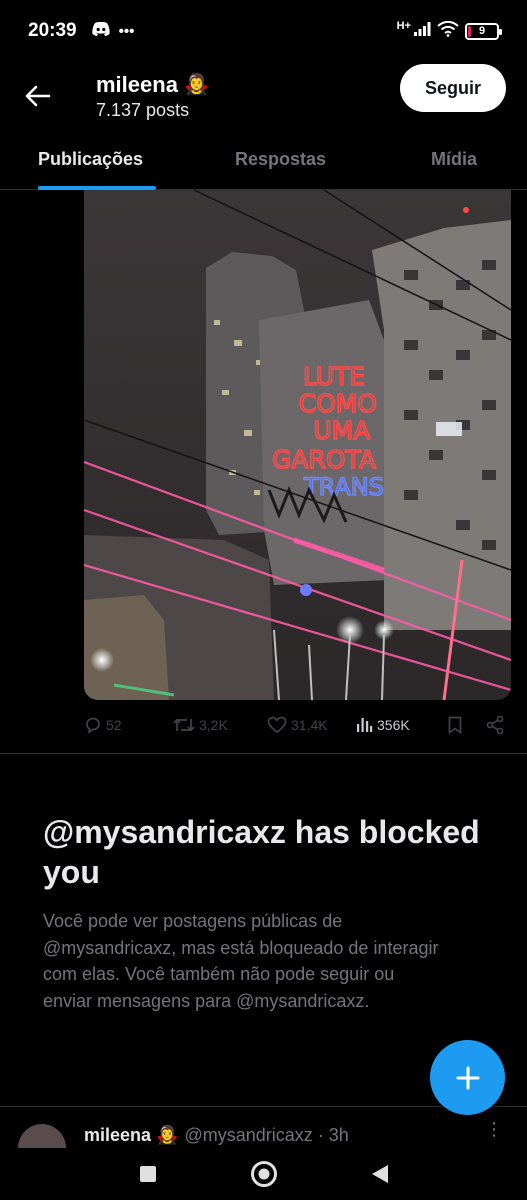 This screenshot has width=527, height=1200. I want to click on network-type: H+, so click(403, 26).